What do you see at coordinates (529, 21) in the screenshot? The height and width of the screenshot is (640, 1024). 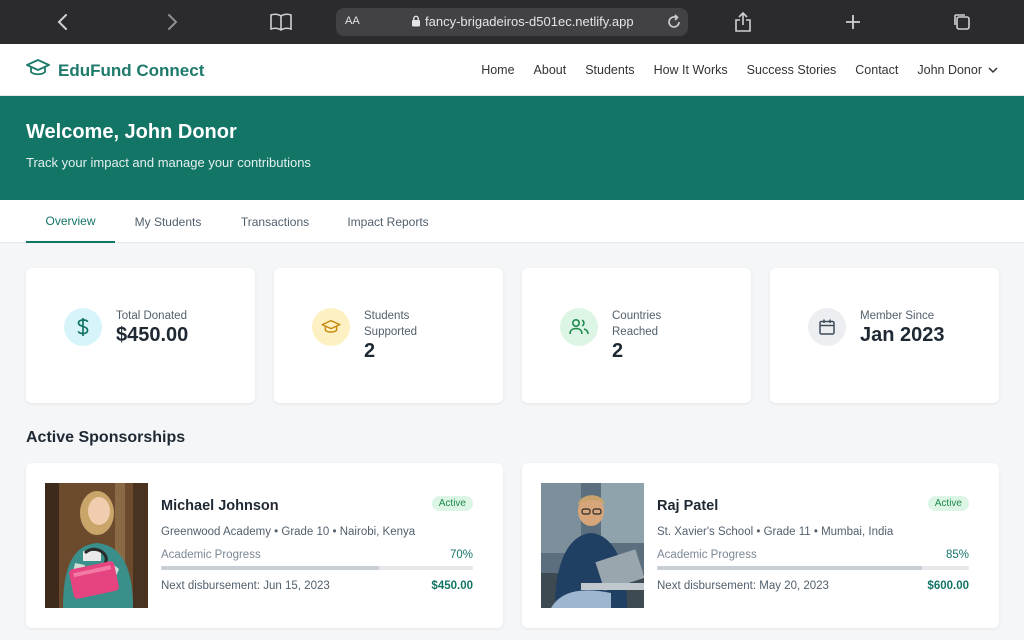 I see `url-text: fancy-brigadeiros-d501ec.netlify.app` at bounding box center [529, 21].